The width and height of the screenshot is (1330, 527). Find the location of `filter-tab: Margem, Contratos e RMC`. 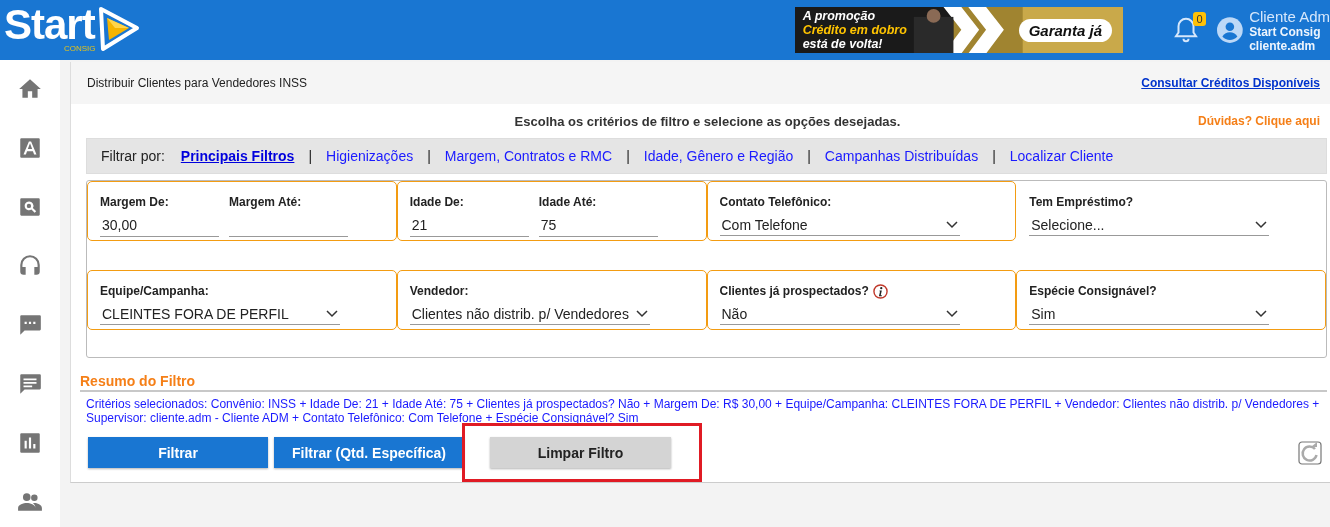

filter-tab: Margem, Contratos e RMC is located at coordinates (528, 156).